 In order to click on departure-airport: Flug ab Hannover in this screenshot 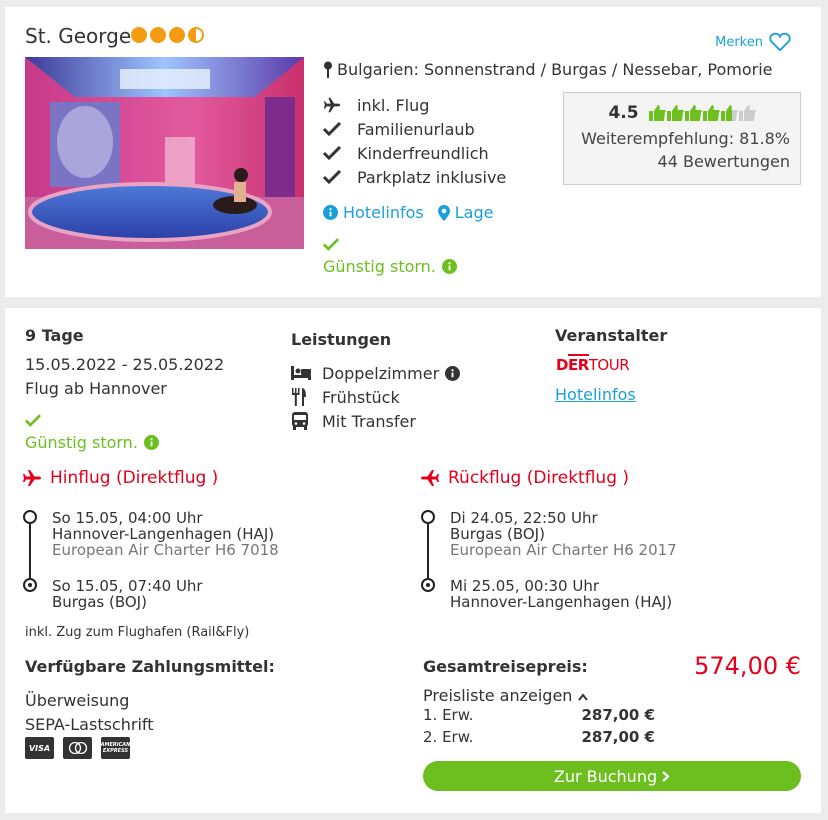, I will do `click(96, 388)`.